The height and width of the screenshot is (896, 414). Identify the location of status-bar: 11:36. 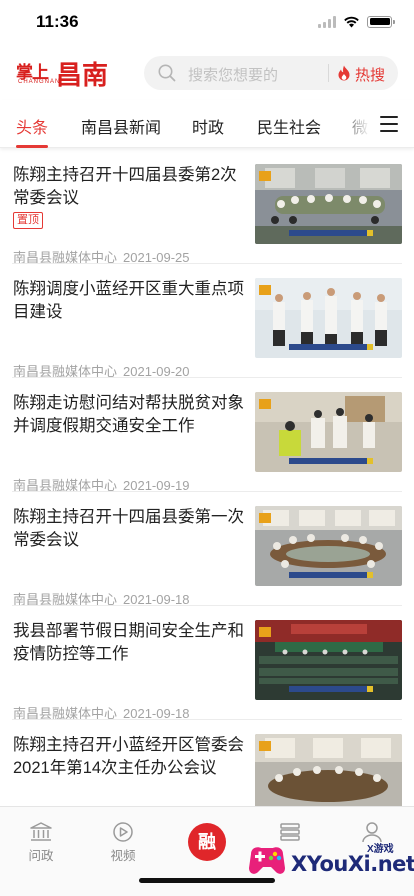
(207, 22).